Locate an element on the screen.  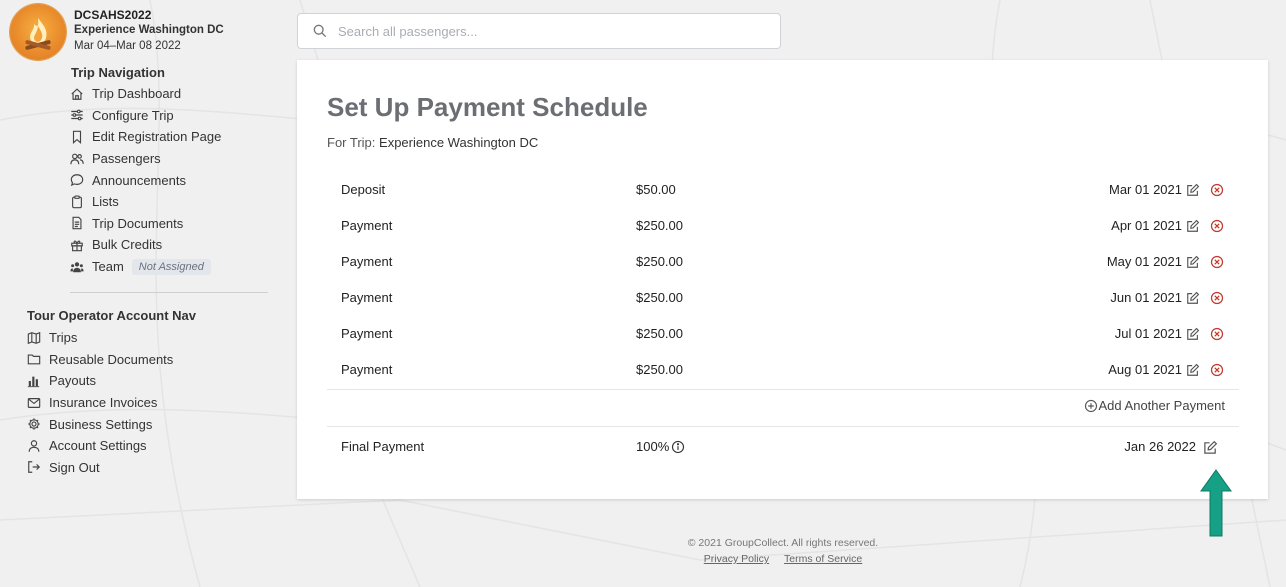
payment-row: Payment $250.00 Jun 01 2021 is located at coordinates (783, 297).